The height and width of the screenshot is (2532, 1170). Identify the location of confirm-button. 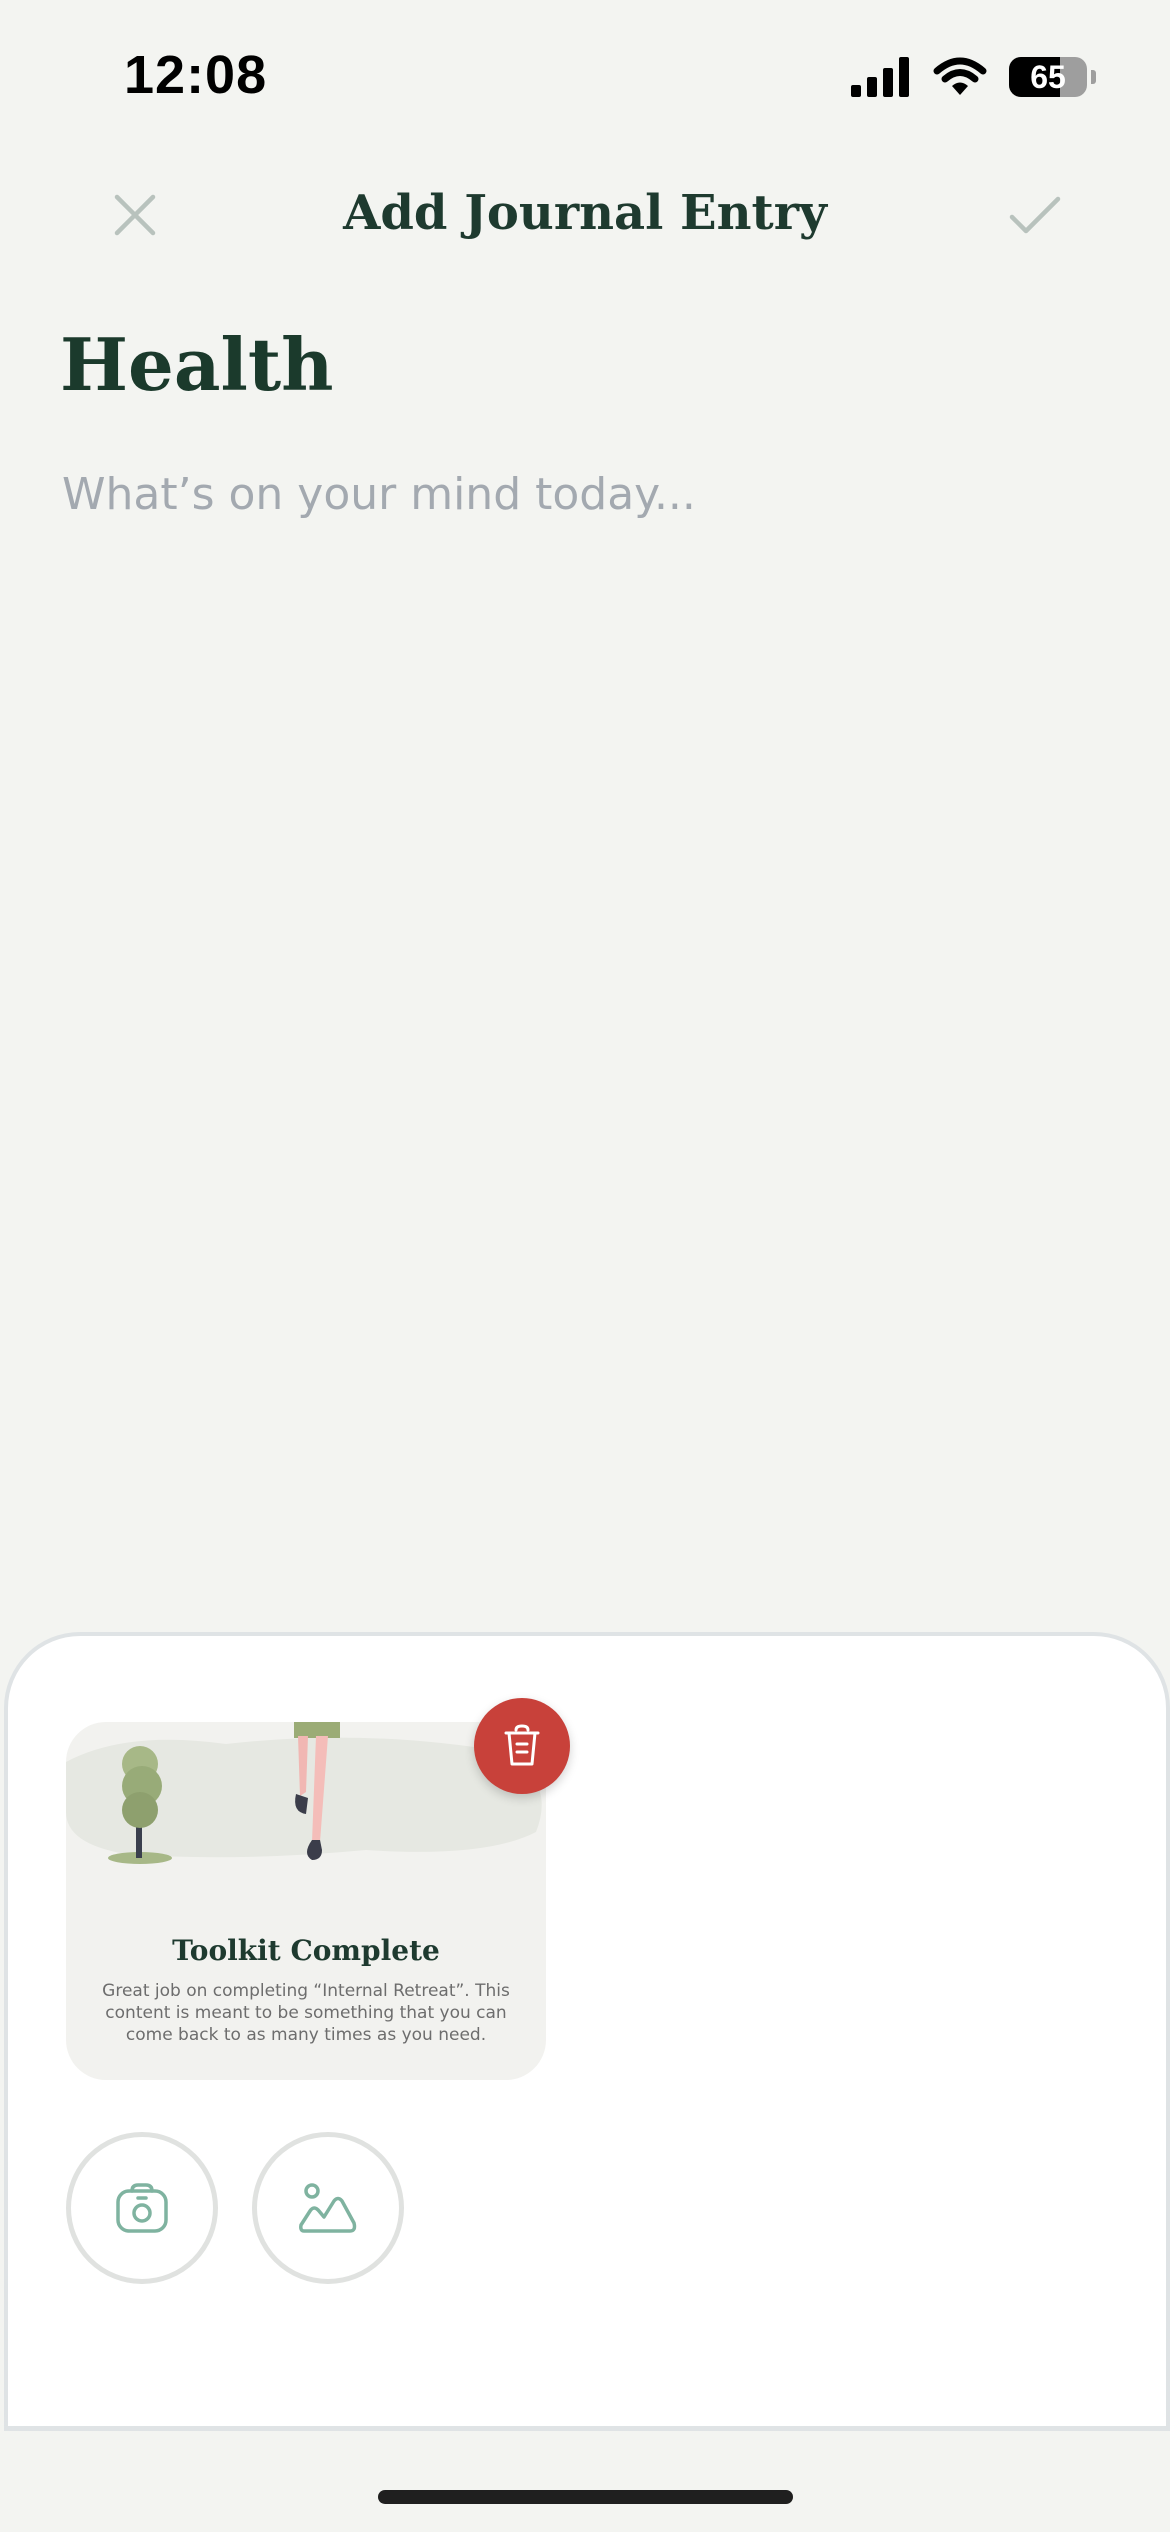
(1035, 215).